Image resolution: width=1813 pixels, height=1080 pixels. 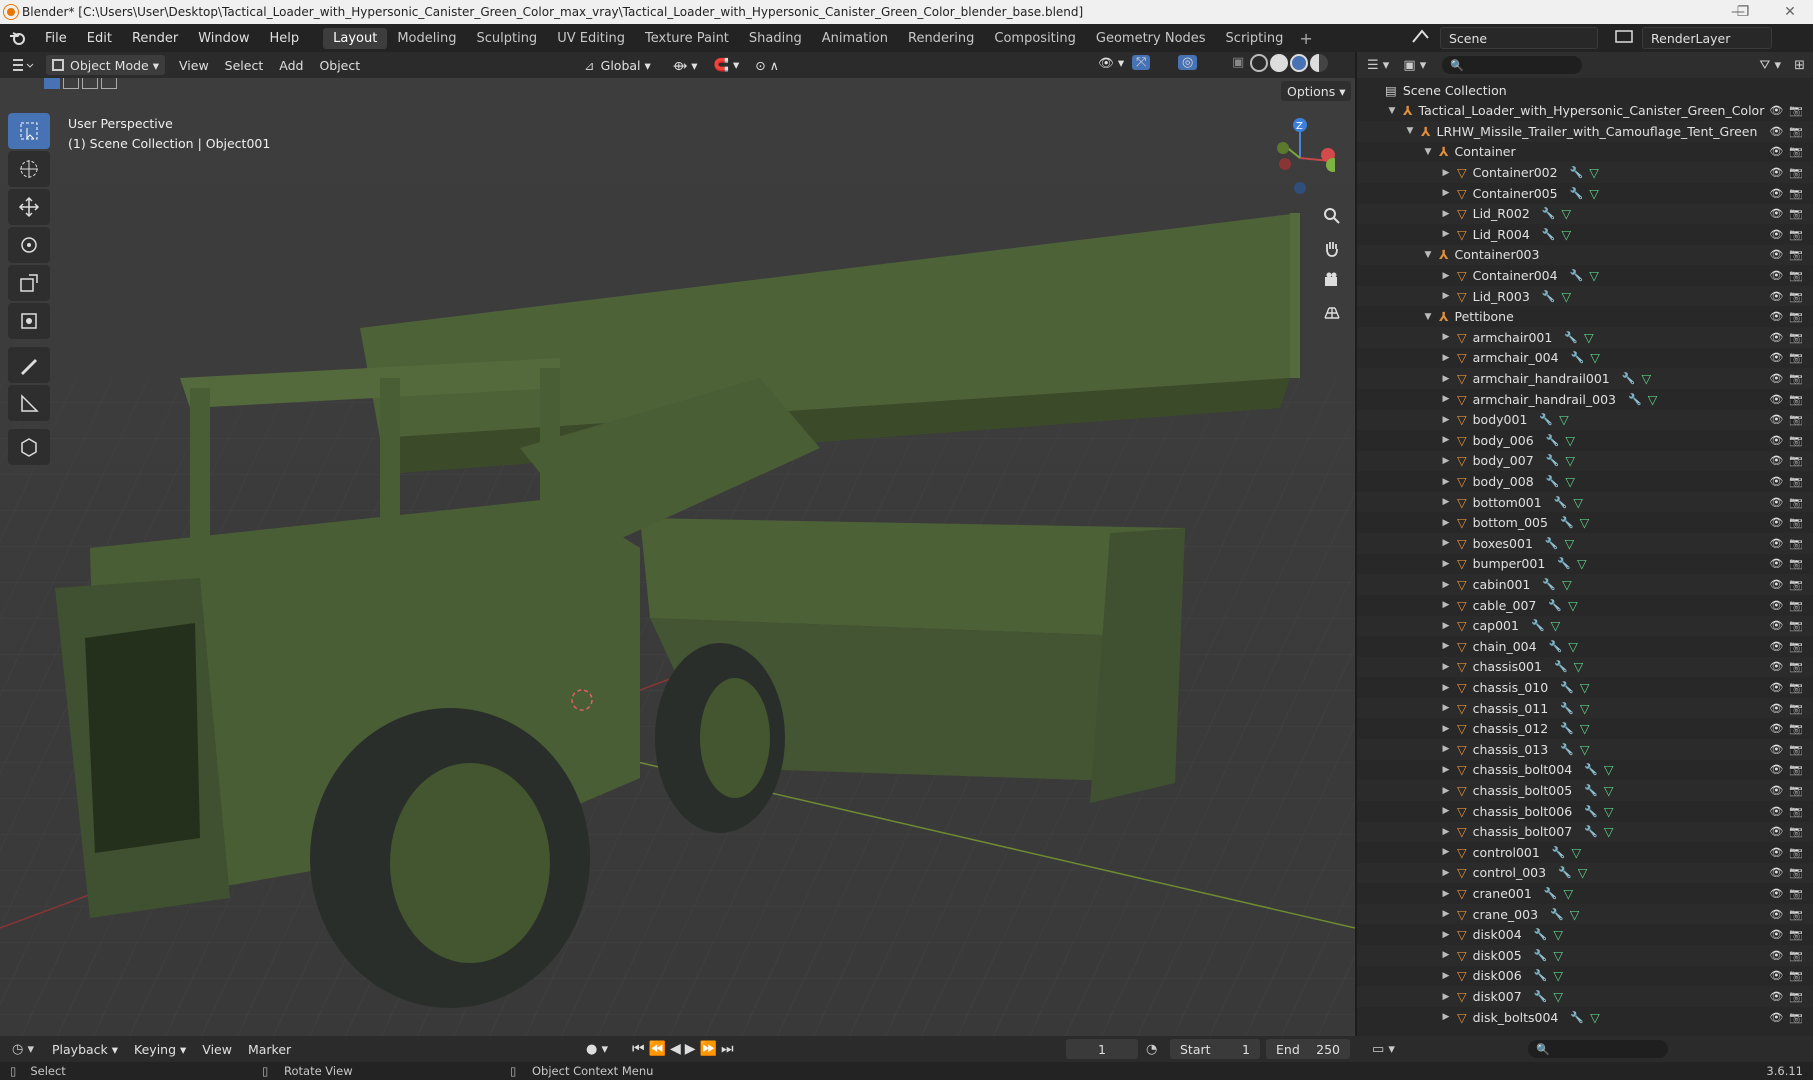 What do you see at coordinates (1141, 62) in the screenshot?
I see `gizmo-toggle-icon: ⤧` at bounding box center [1141, 62].